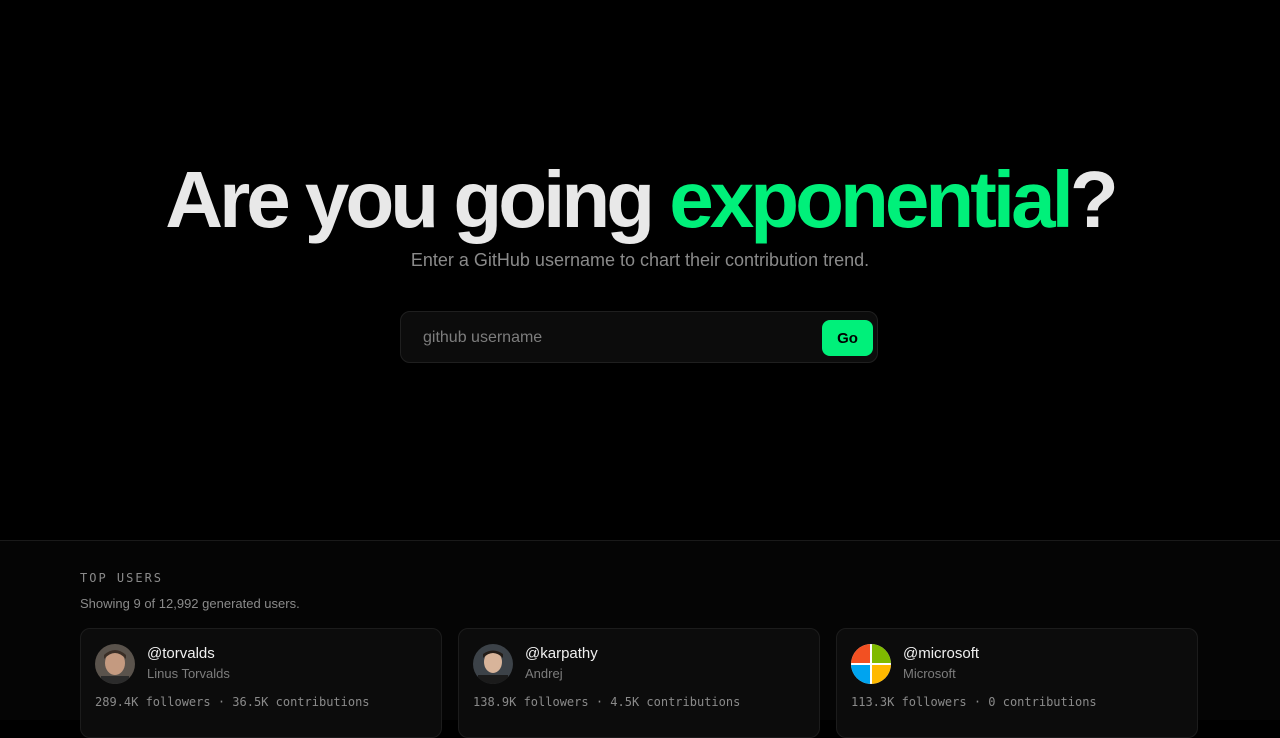  What do you see at coordinates (941, 653) in the screenshot?
I see `user-handle: @microsoft` at bounding box center [941, 653].